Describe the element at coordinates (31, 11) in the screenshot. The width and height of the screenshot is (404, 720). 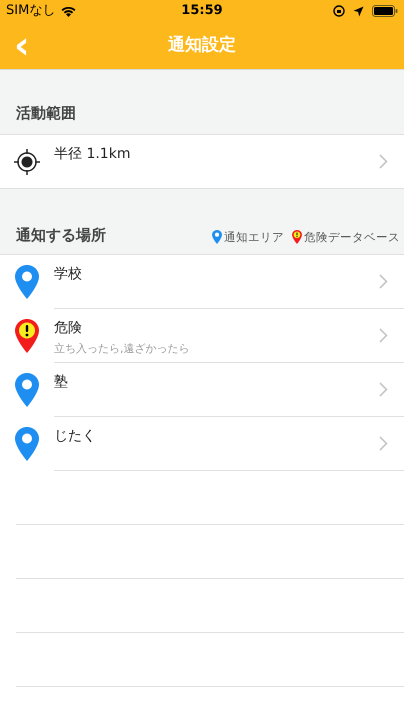
I see `carrier-text: SIMなし` at that location.